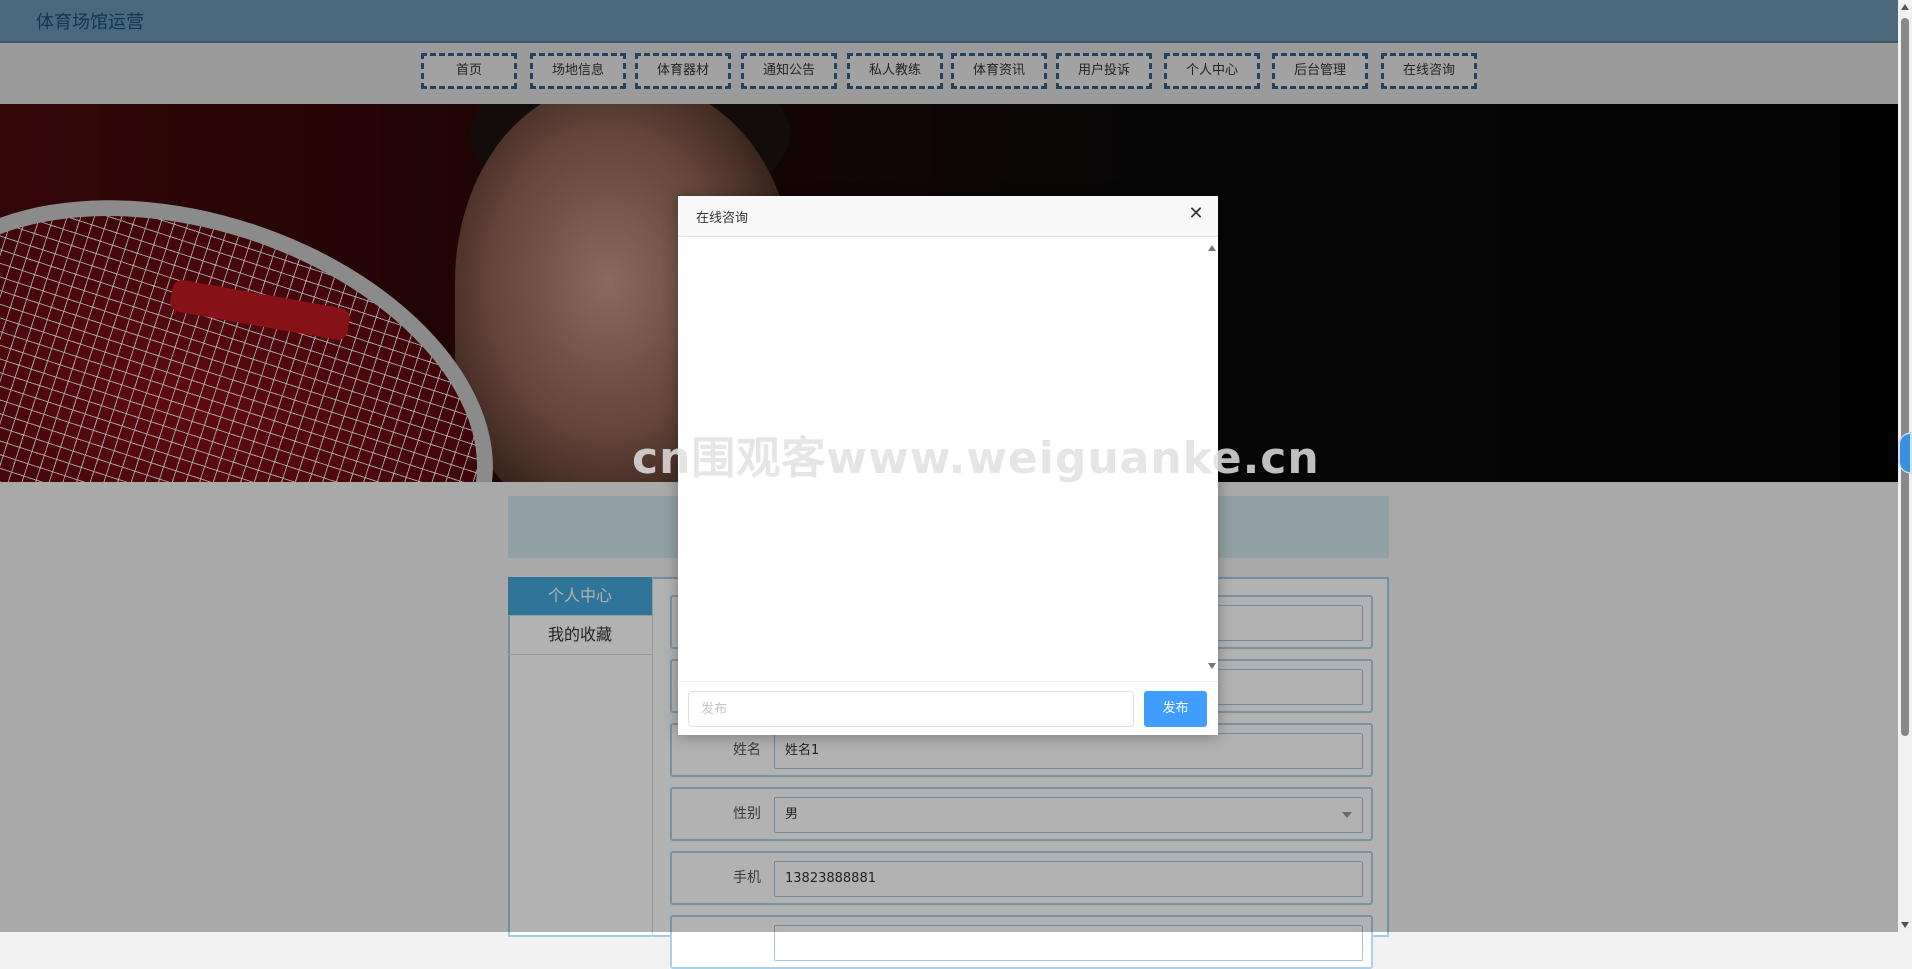 This screenshot has width=1912, height=969. Describe the element at coordinates (1212, 666) in the screenshot. I see `chat-scroll-down-icon` at that location.